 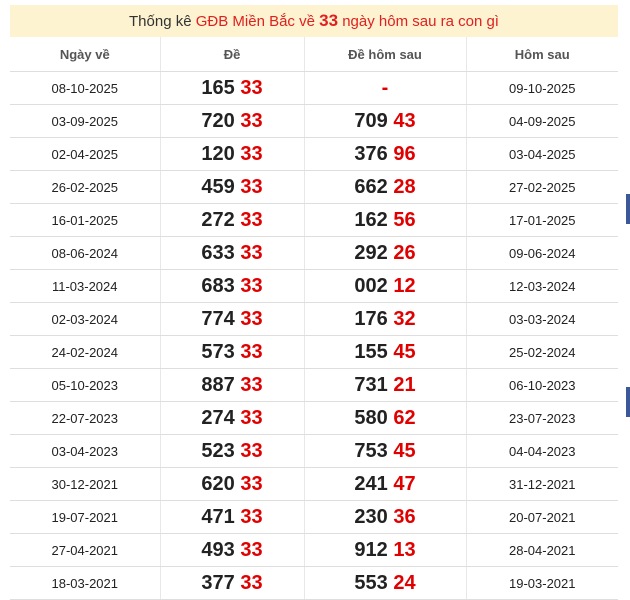 What do you see at coordinates (218, 252) in the screenshot?
I see `de-prefix: 633` at bounding box center [218, 252].